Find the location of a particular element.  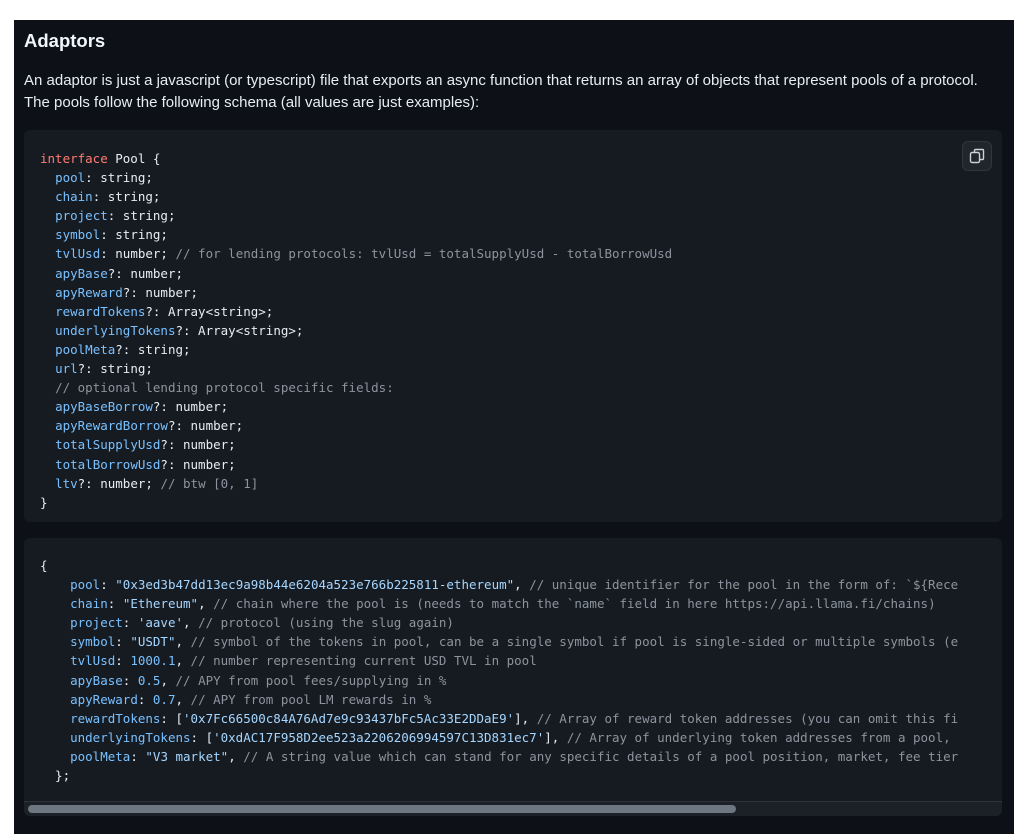

code-token: : number; is located at coordinates (138, 254).